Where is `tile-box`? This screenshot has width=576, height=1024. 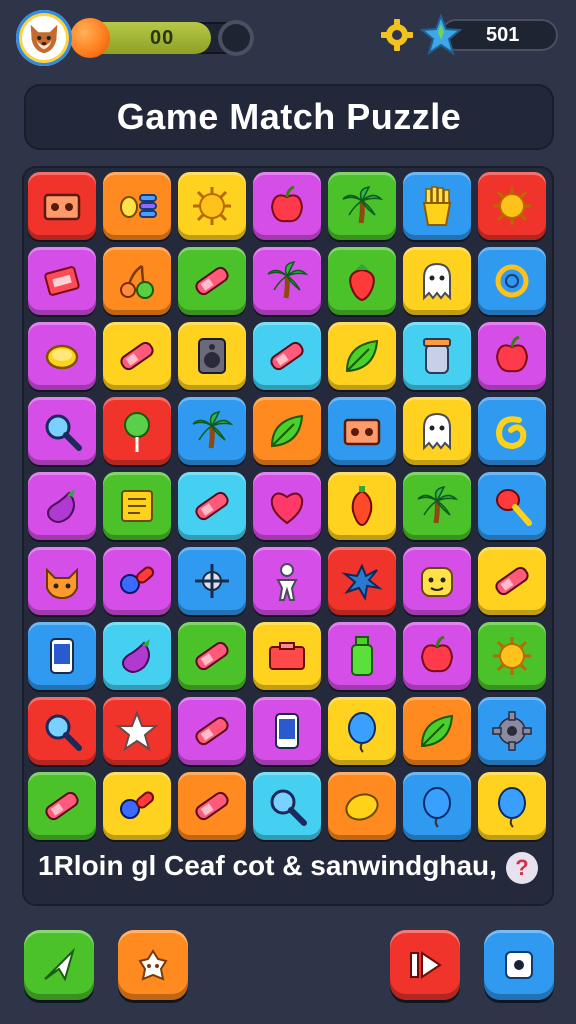 tile-box is located at coordinates (287, 656).